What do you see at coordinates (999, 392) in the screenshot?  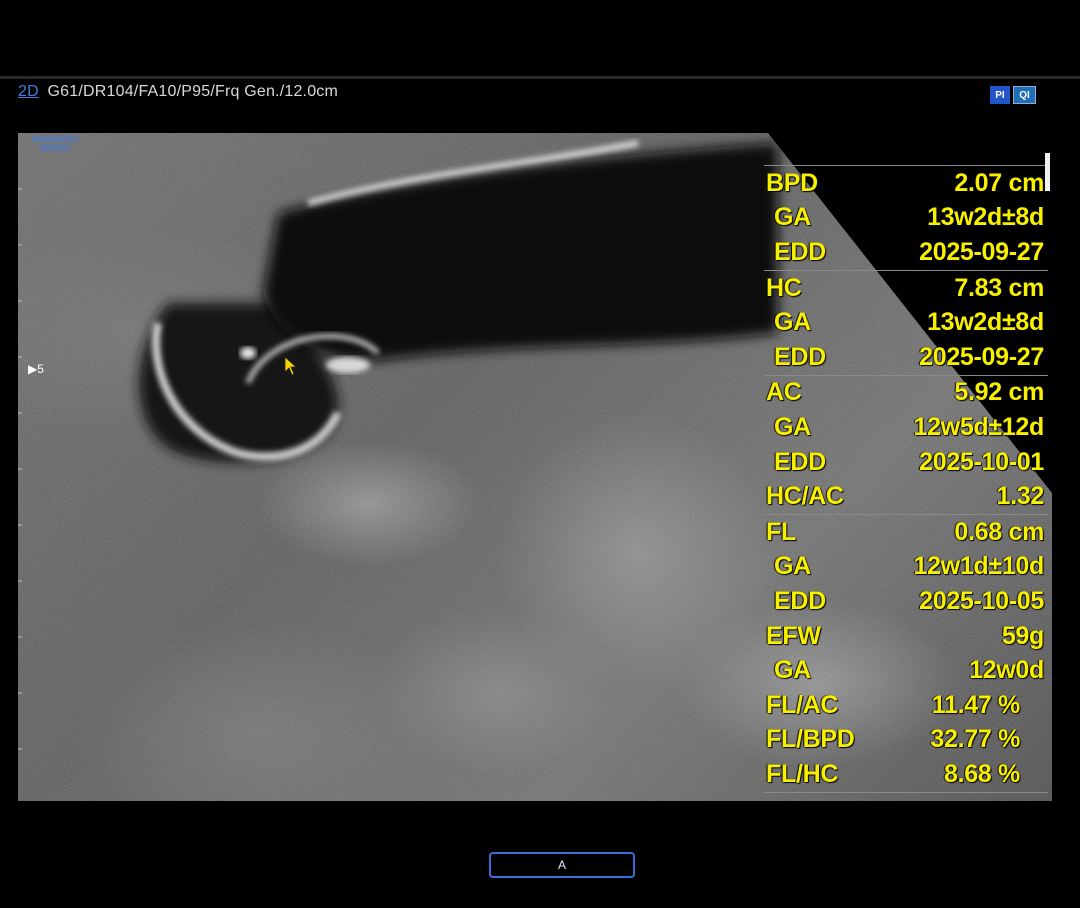 I see `measurement-value: 5.92 cm` at bounding box center [999, 392].